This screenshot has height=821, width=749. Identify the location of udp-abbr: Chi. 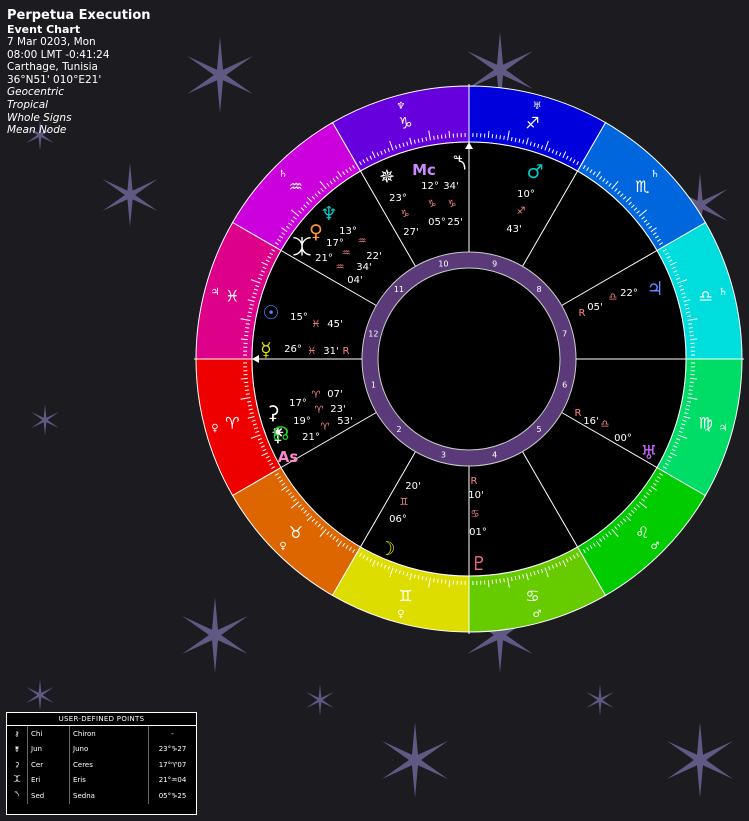
(48, 734).